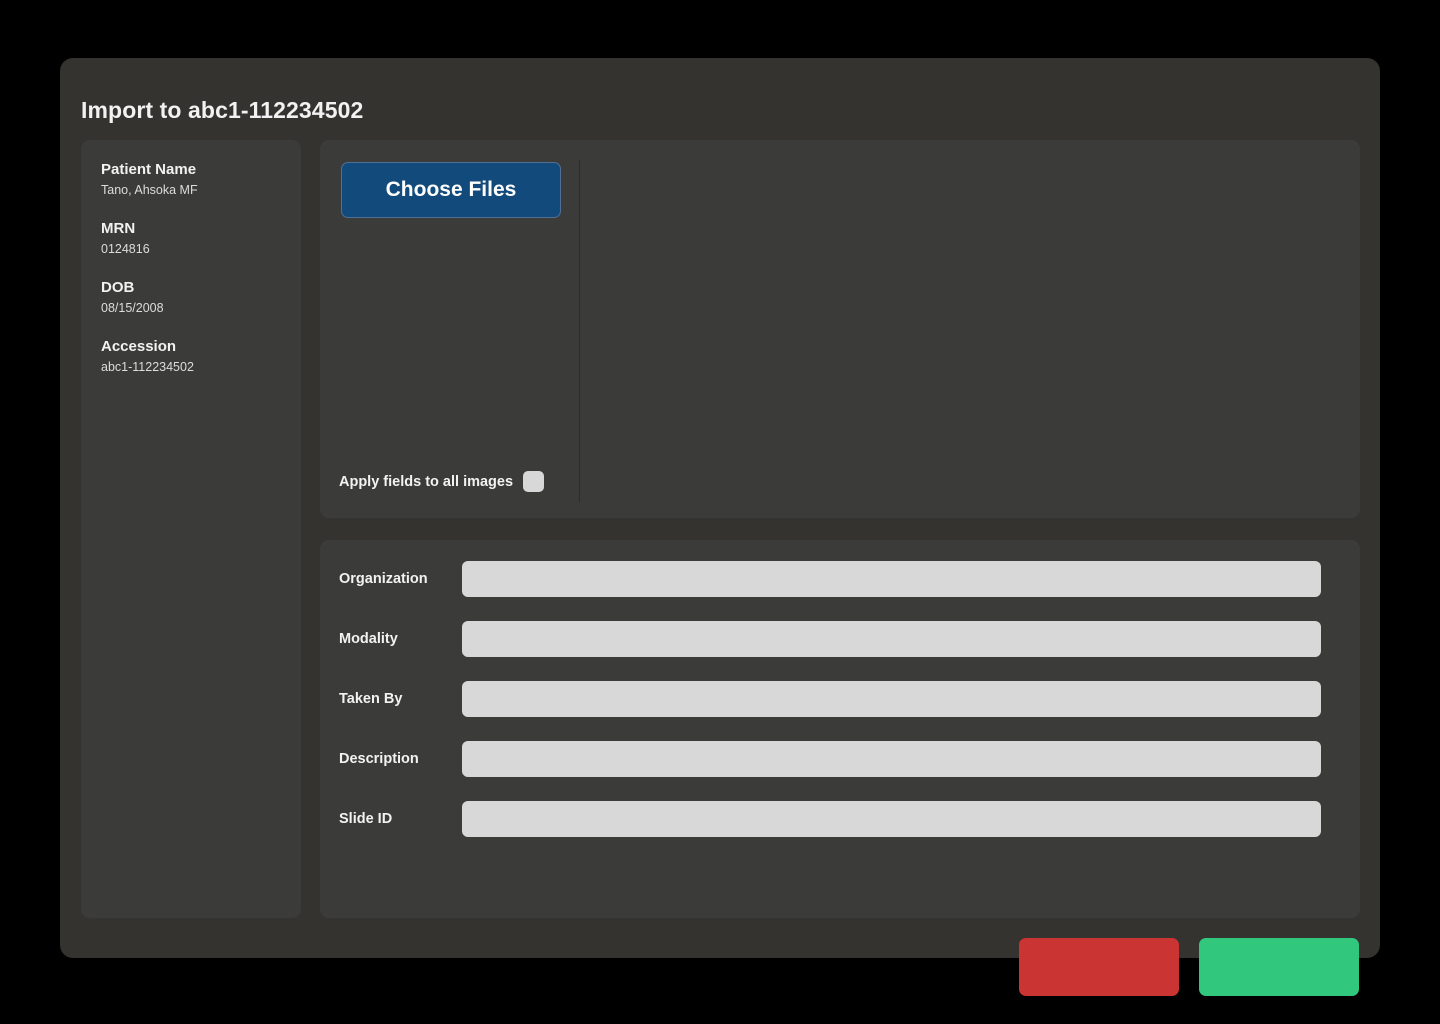 The width and height of the screenshot is (1440, 1024). Describe the element at coordinates (371, 699) in the screenshot. I see `taken-by-label: Taken By` at that location.